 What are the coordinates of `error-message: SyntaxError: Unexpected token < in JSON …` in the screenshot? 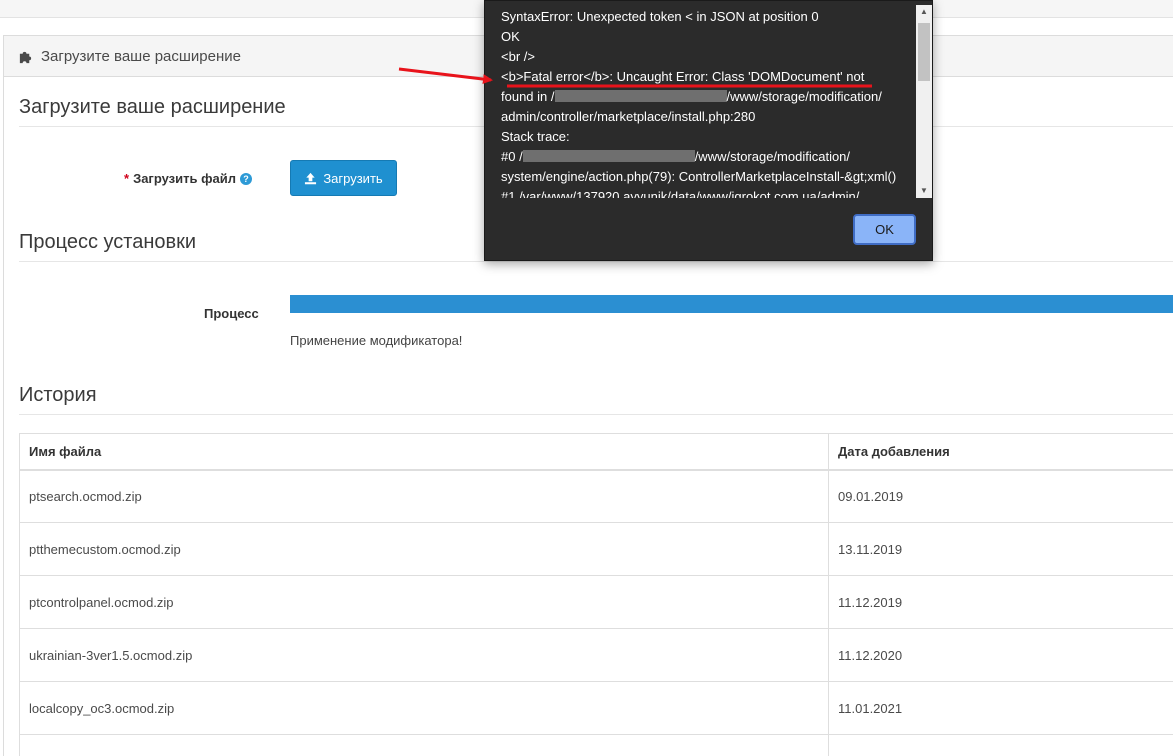 It's located at (700, 99).